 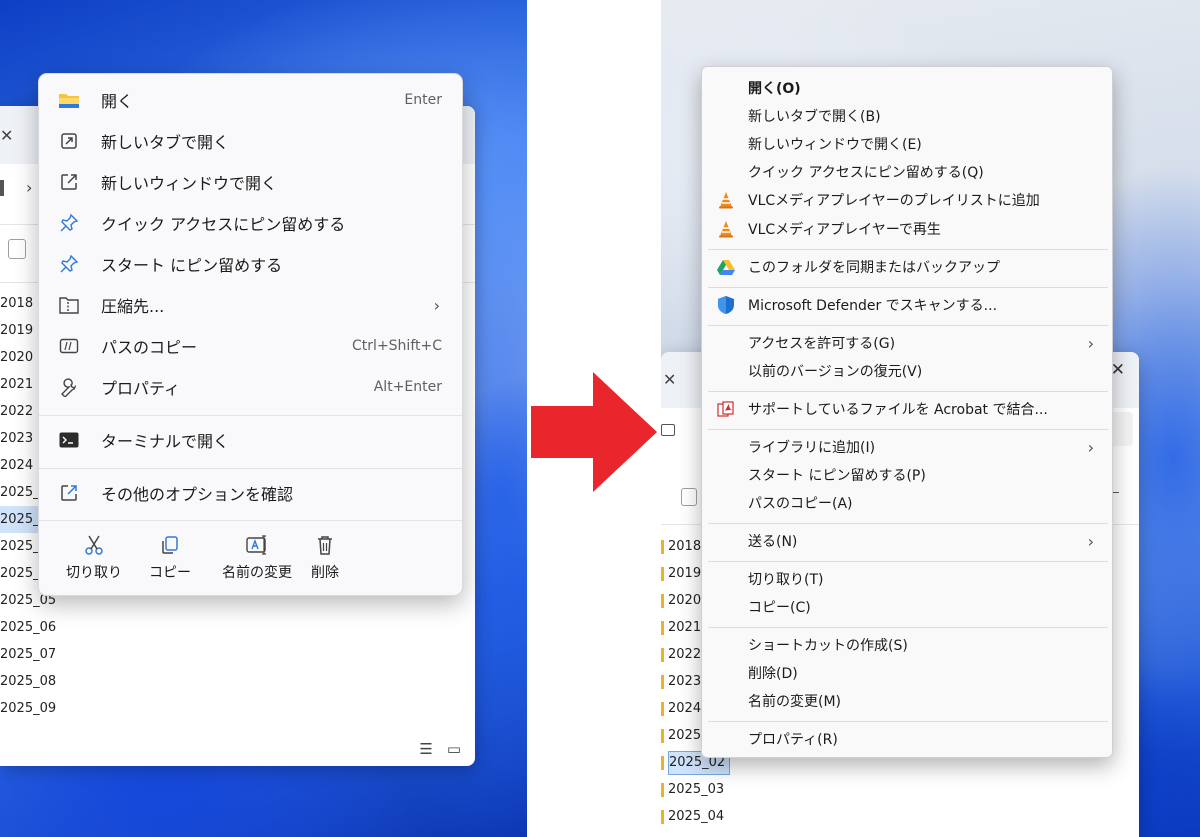 What do you see at coordinates (726, 267) in the screenshot?
I see `google-drive-icon` at bounding box center [726, 267].